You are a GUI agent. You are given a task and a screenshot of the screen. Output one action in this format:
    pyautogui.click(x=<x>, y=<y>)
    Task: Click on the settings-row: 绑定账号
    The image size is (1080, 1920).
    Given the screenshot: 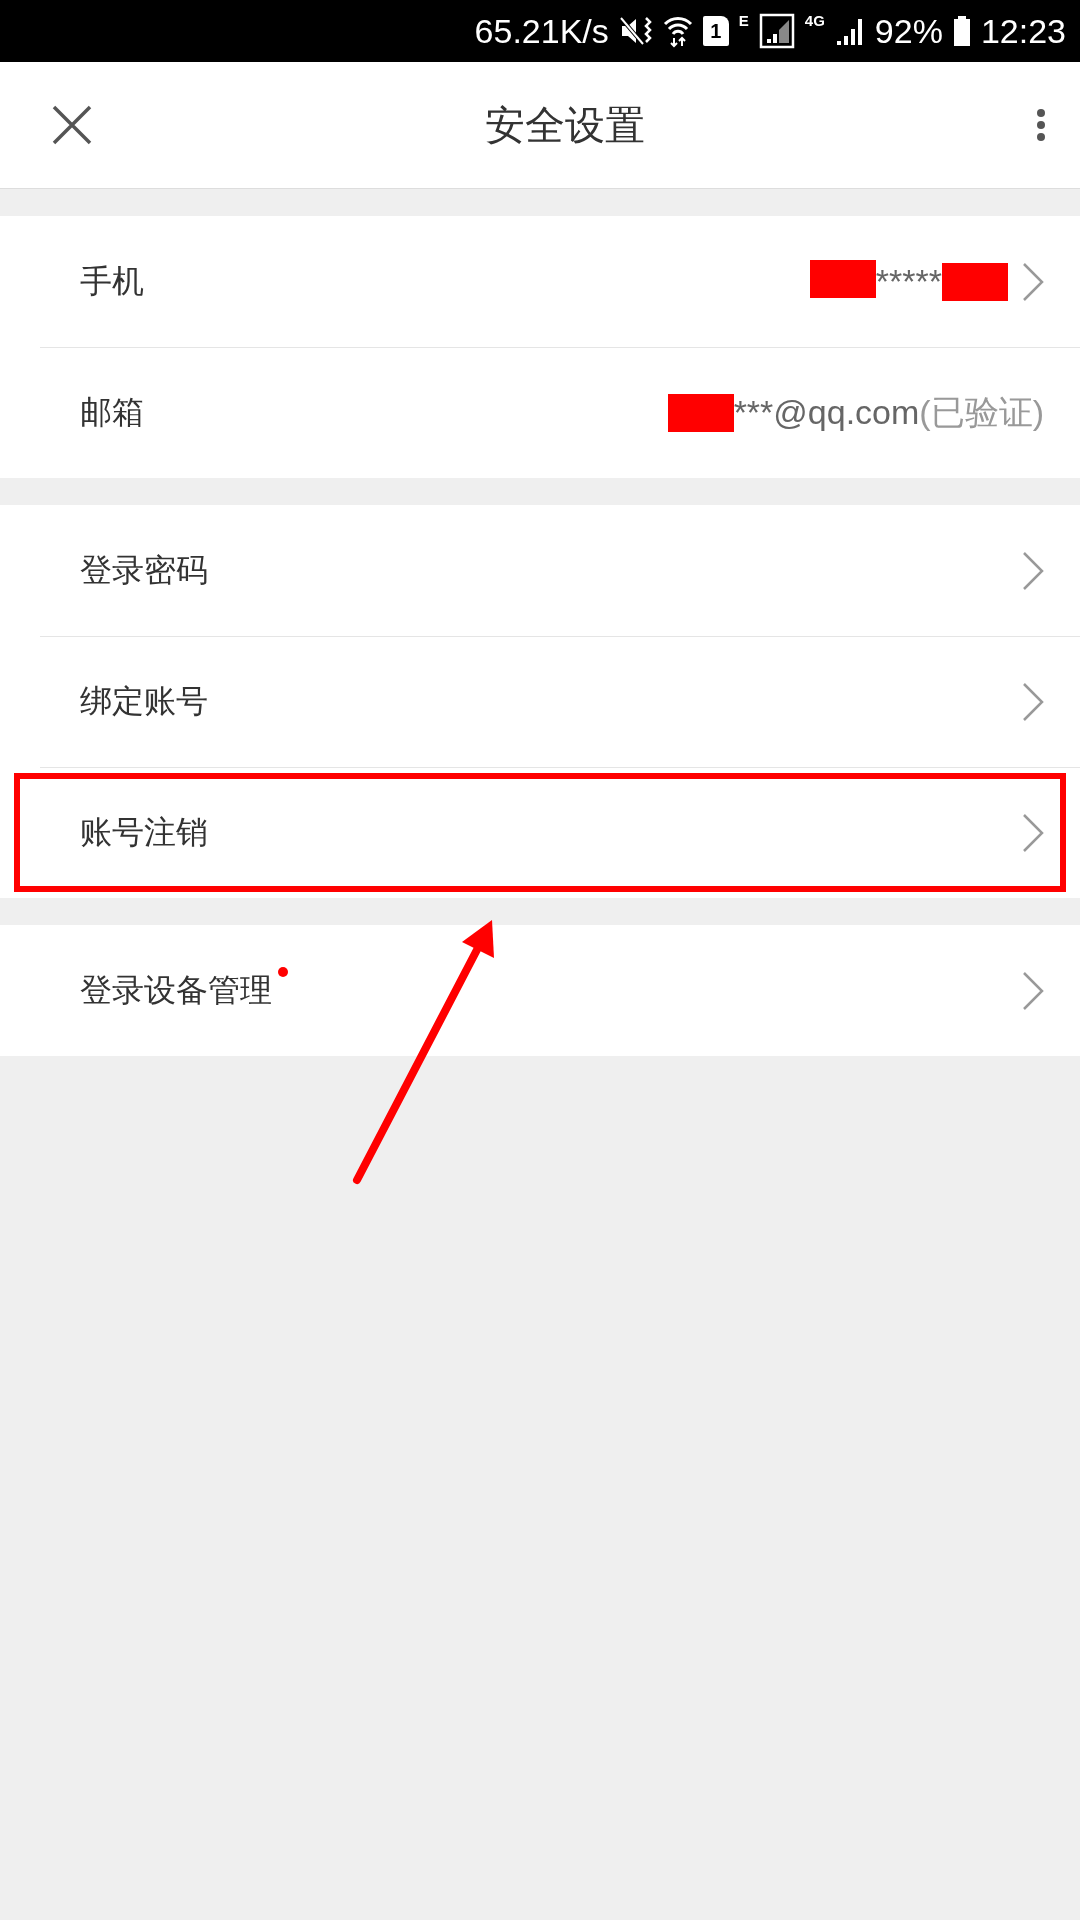 What is the action you would take?
    pyautogui.click(x=540, y=701)
    